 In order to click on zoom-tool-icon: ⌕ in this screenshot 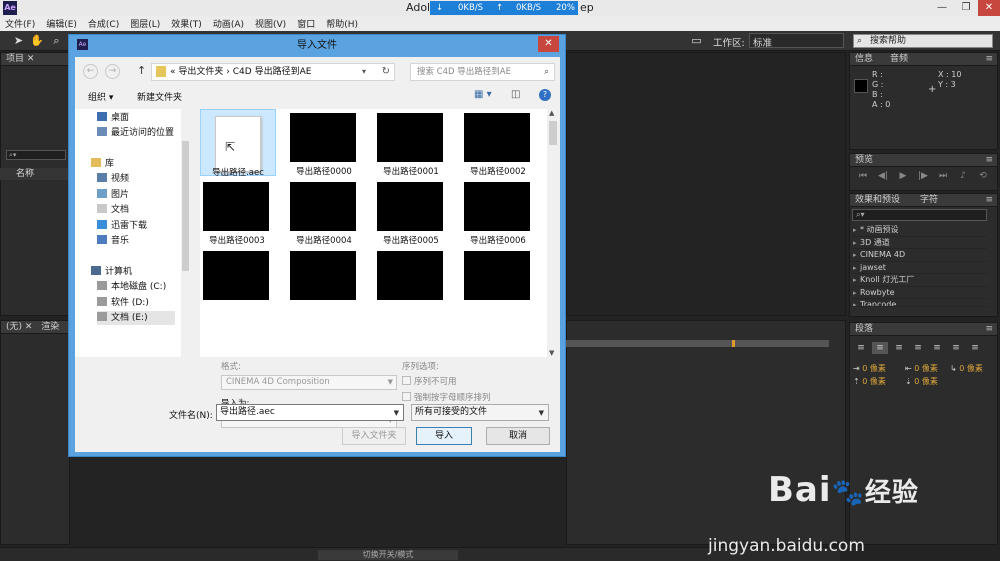, I will do `click(56, 40)`.